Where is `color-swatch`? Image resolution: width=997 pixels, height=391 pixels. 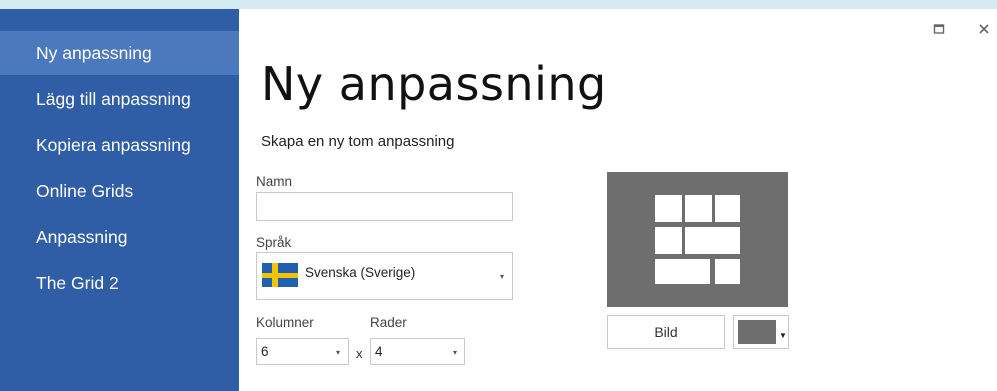
color-swatch is located at coordinates (757, 332).